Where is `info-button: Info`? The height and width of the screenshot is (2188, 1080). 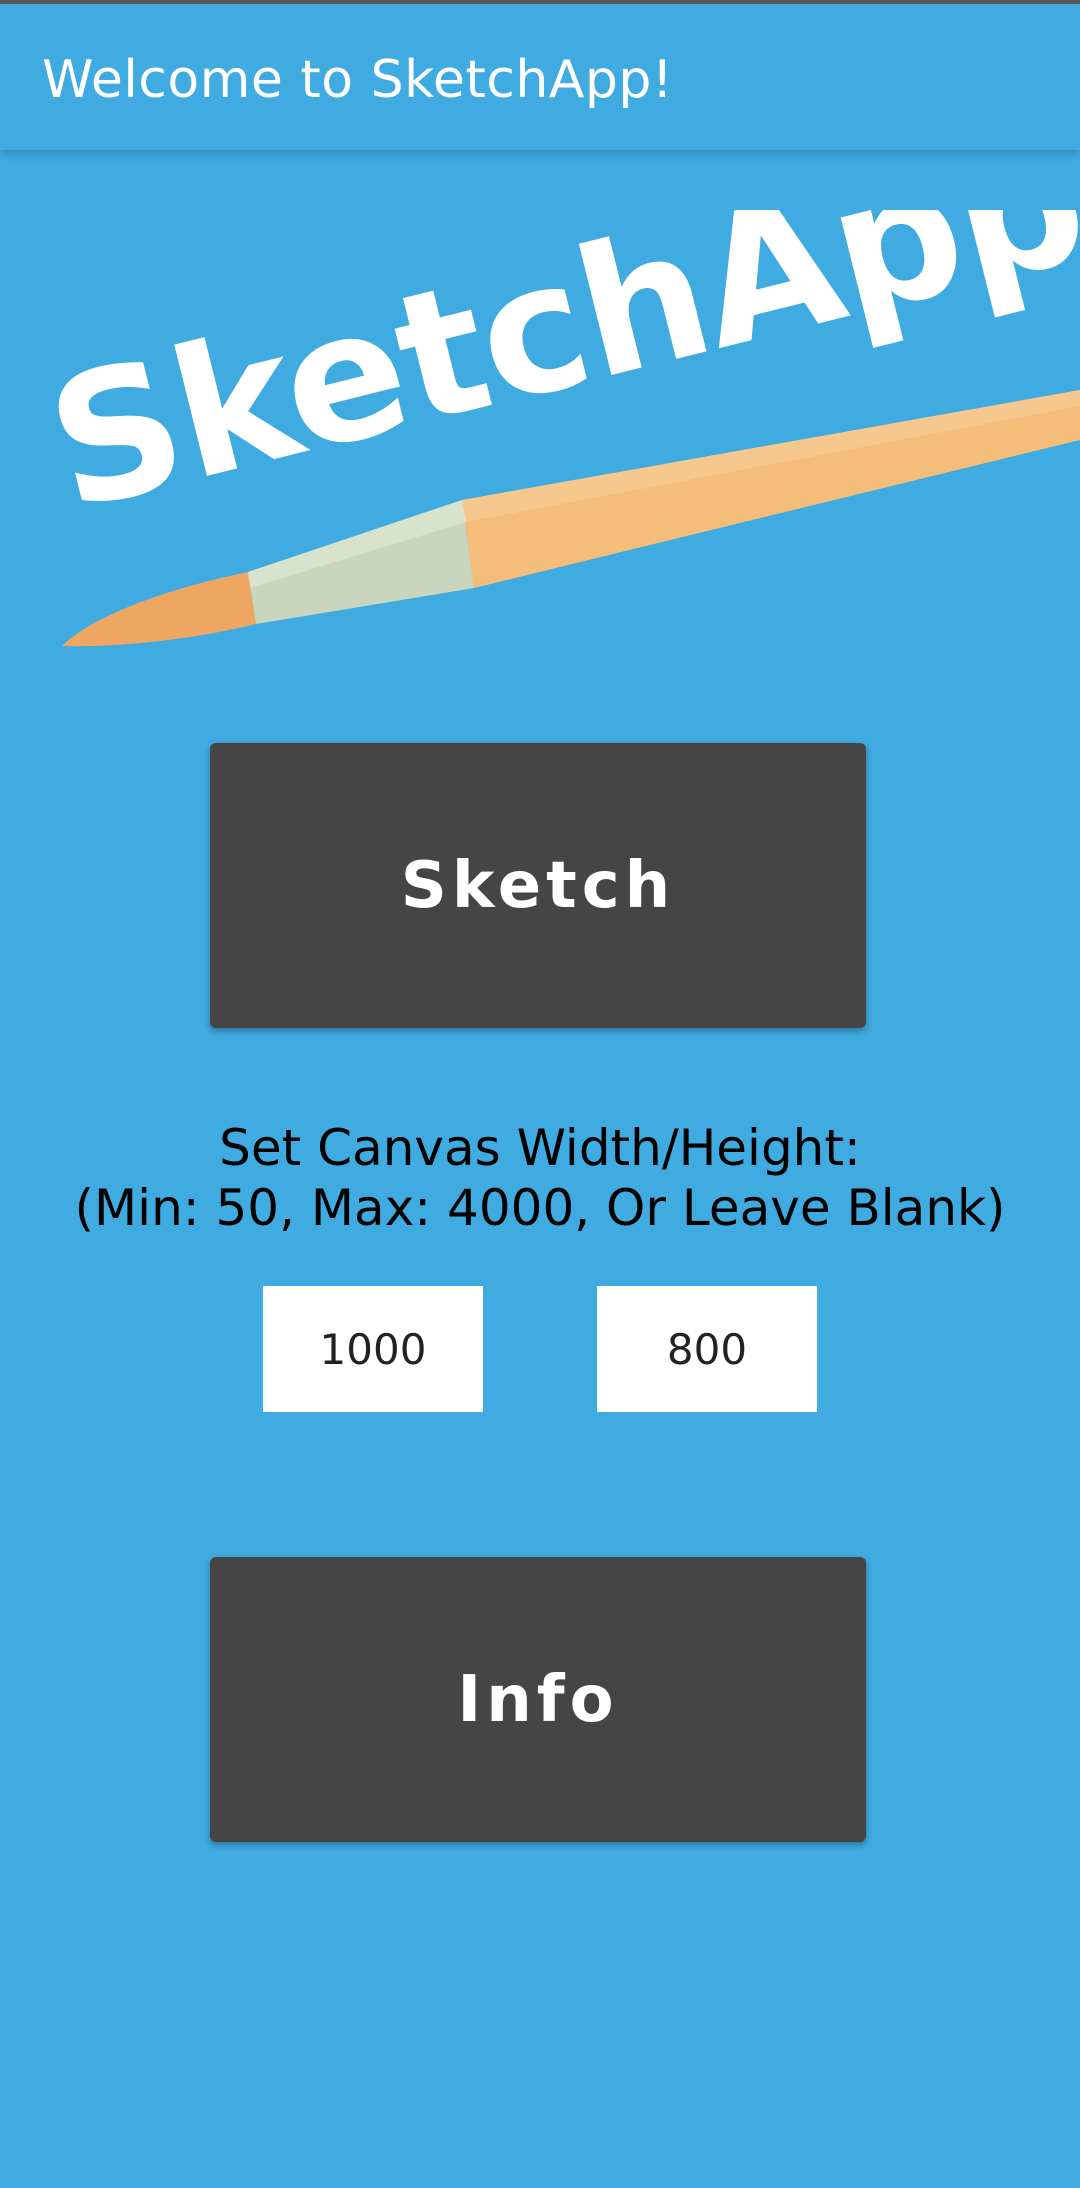
info-button: Info is located at coordinates (538, 1699).